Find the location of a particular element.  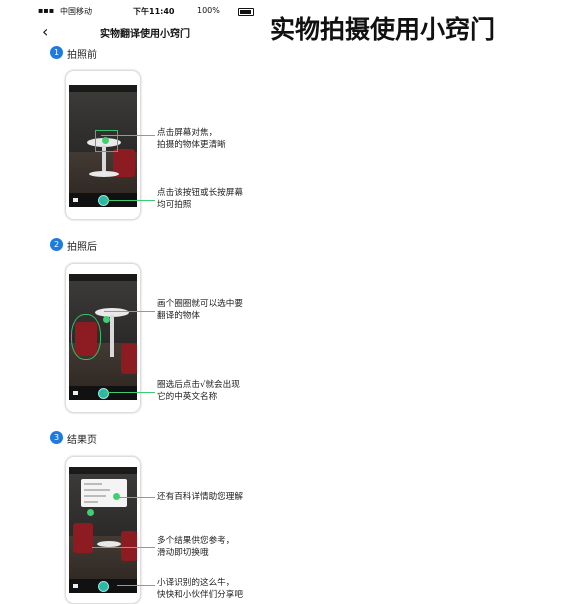

result-toolbar is located at coordinates (103, 586).